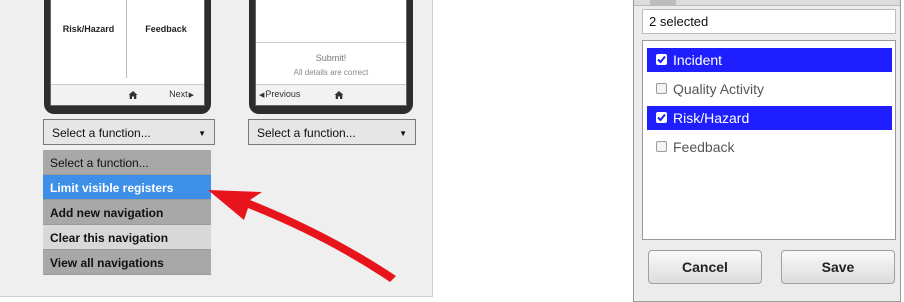  I want to click on triangle-right-icon: ▶, so click(191, 95).